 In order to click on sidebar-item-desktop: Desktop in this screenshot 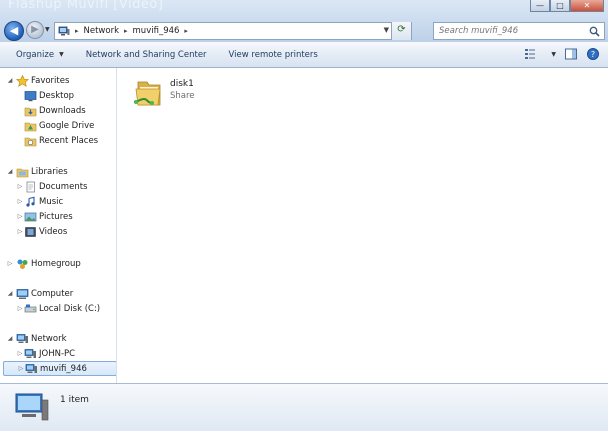, I will do `click(58, 95)`.